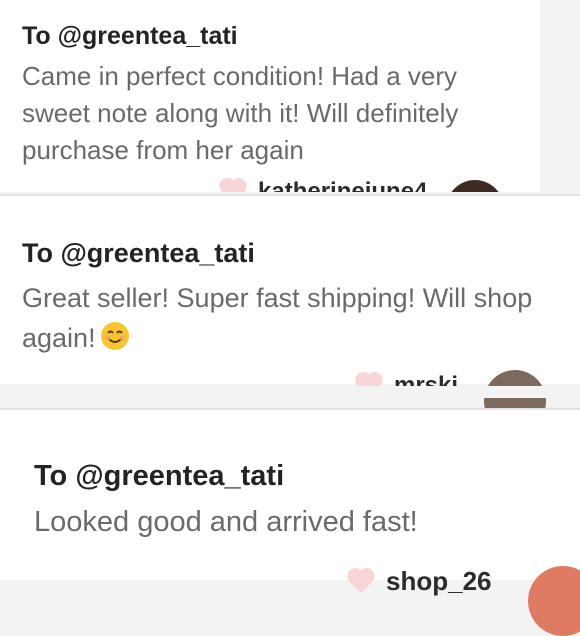  What do you see at coordinates (475, 186) in the screenshot?
I see `avatar` at bounding box center [475, 186].